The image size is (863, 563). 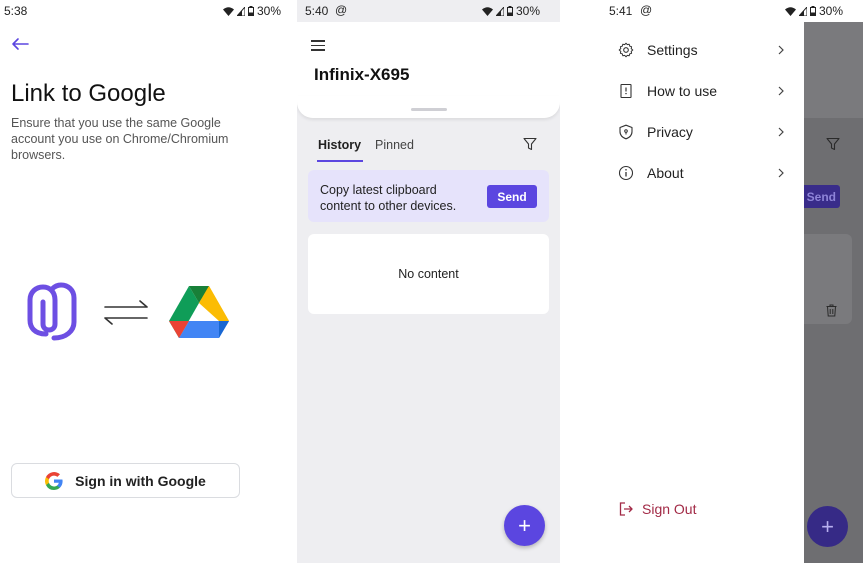 What do you see at coordinates (670, 132) in the screenshot?
I see `menu-item-label: Privacy` at bounding box center [670, 132].